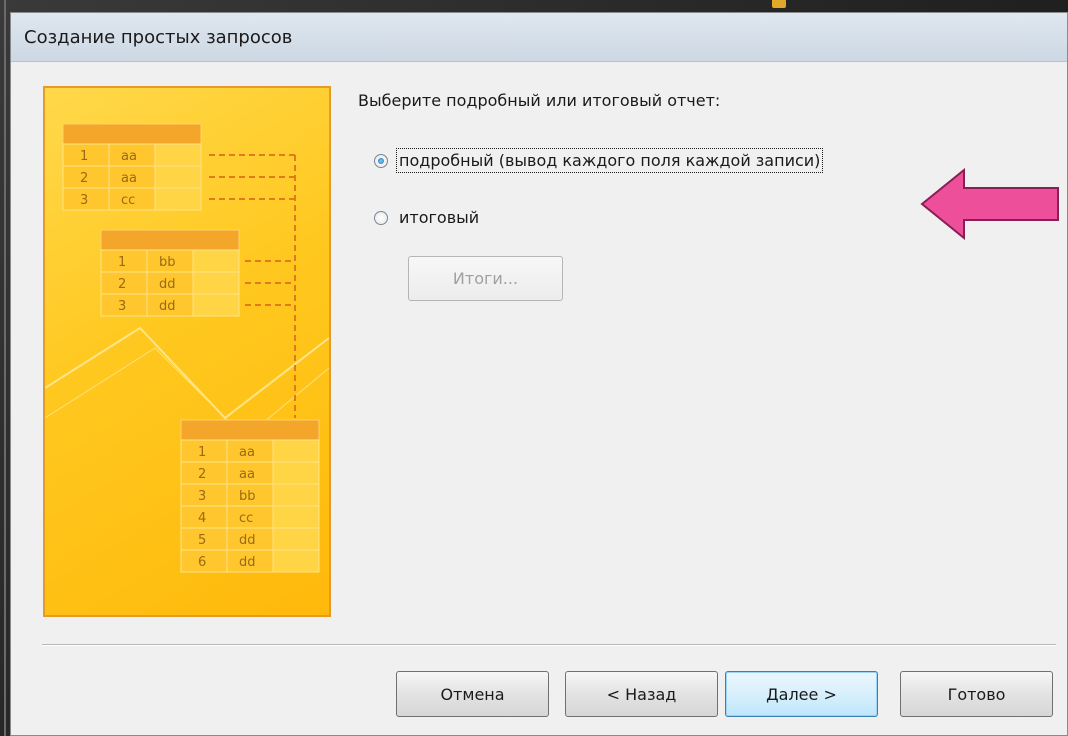 The image size is (1068, 736). What do you see at coordinates (167, 262) in the screenshot?
I see `source-table-b-row-value: bb` at bounding box center [167, 262].